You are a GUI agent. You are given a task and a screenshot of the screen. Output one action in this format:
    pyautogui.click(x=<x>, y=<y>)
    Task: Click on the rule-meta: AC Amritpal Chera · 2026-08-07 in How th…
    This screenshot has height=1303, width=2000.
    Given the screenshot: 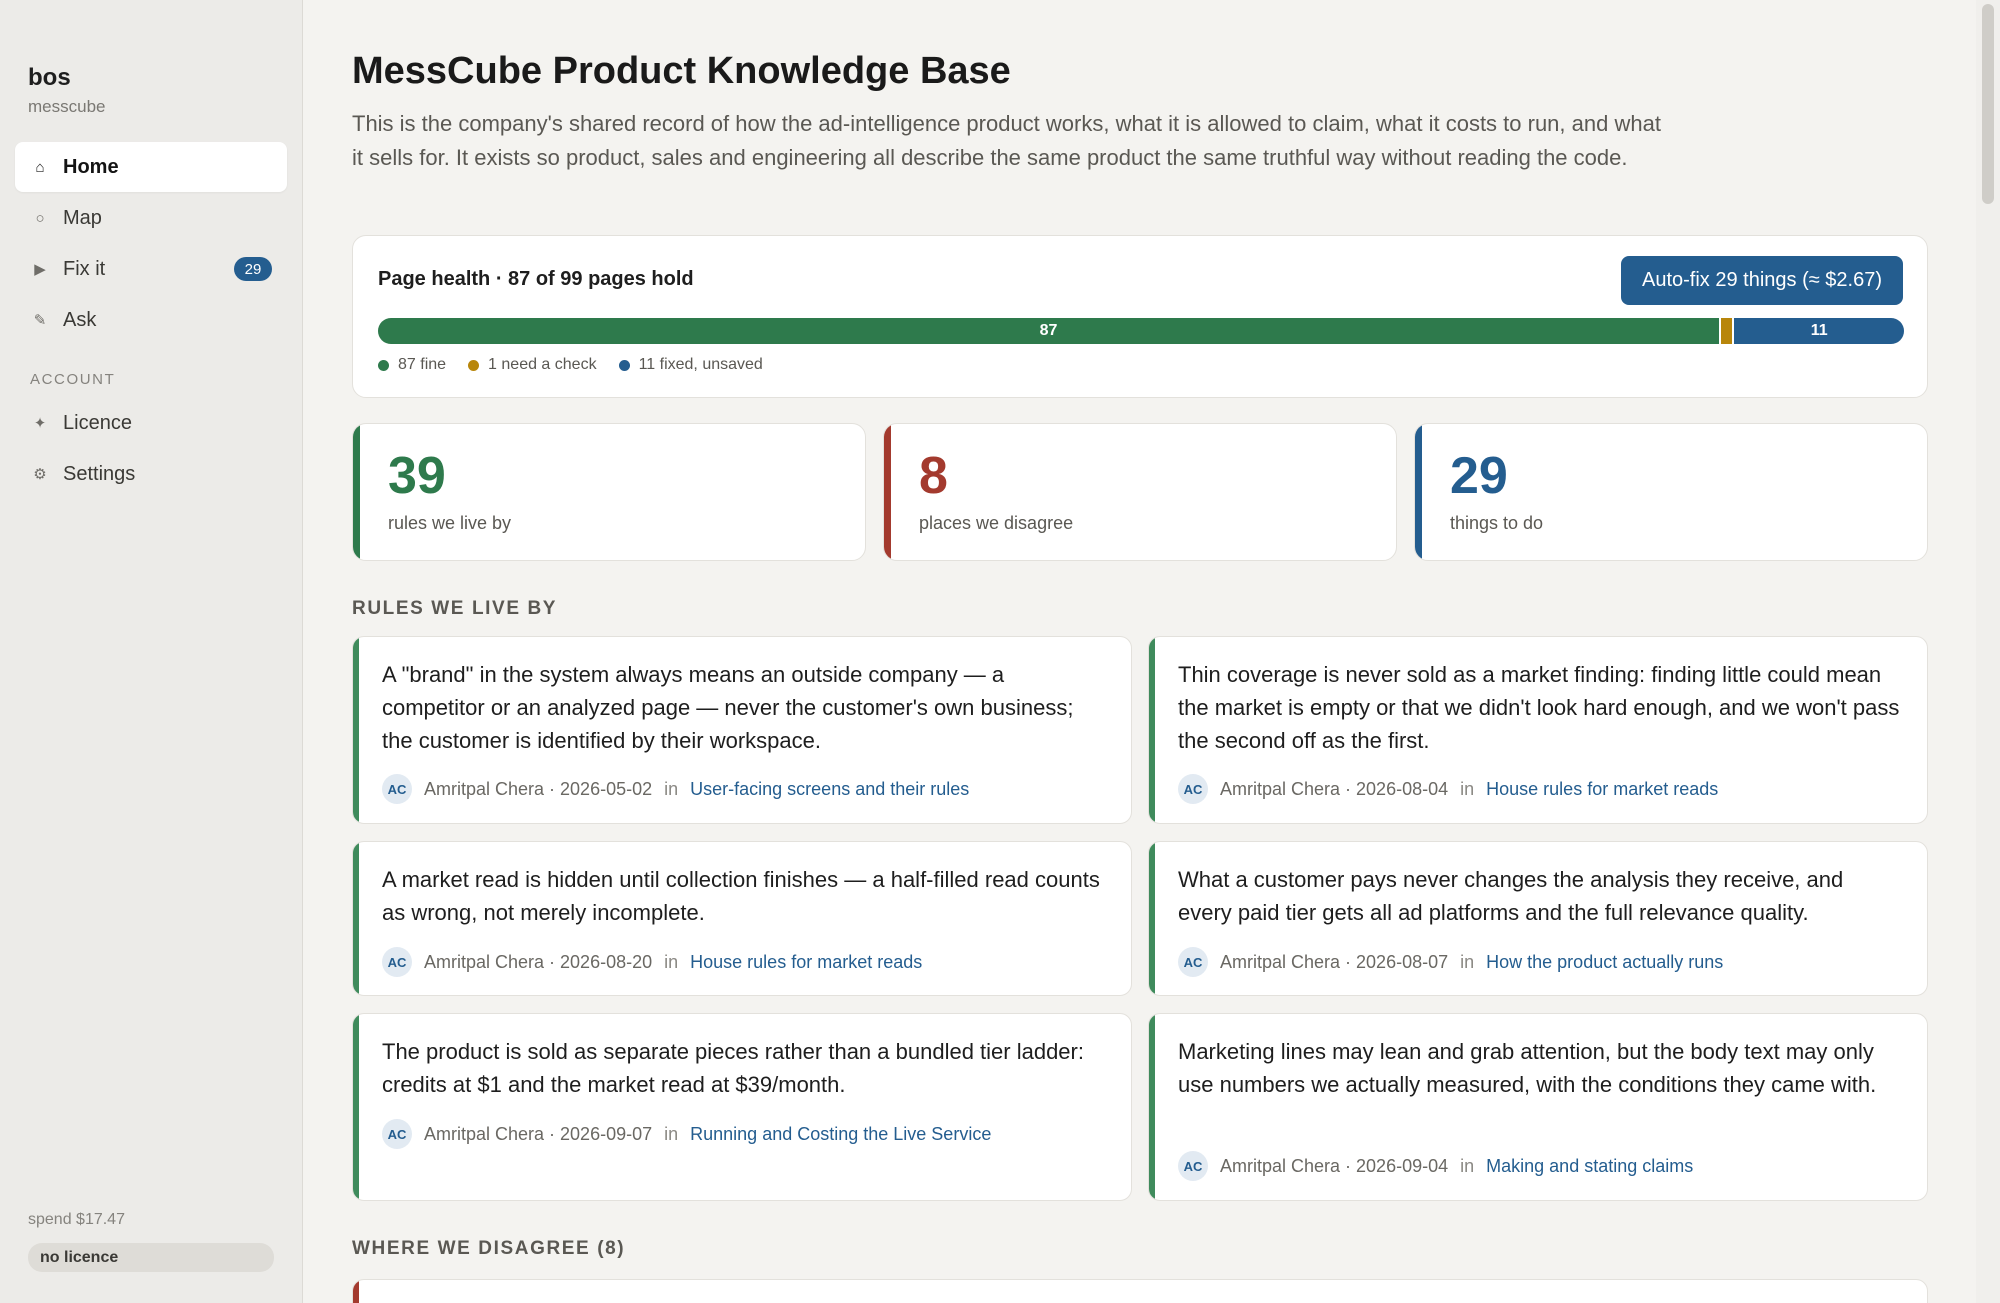 What is the action you would take?
    pyautogui.click(x=1450, y=962)
    